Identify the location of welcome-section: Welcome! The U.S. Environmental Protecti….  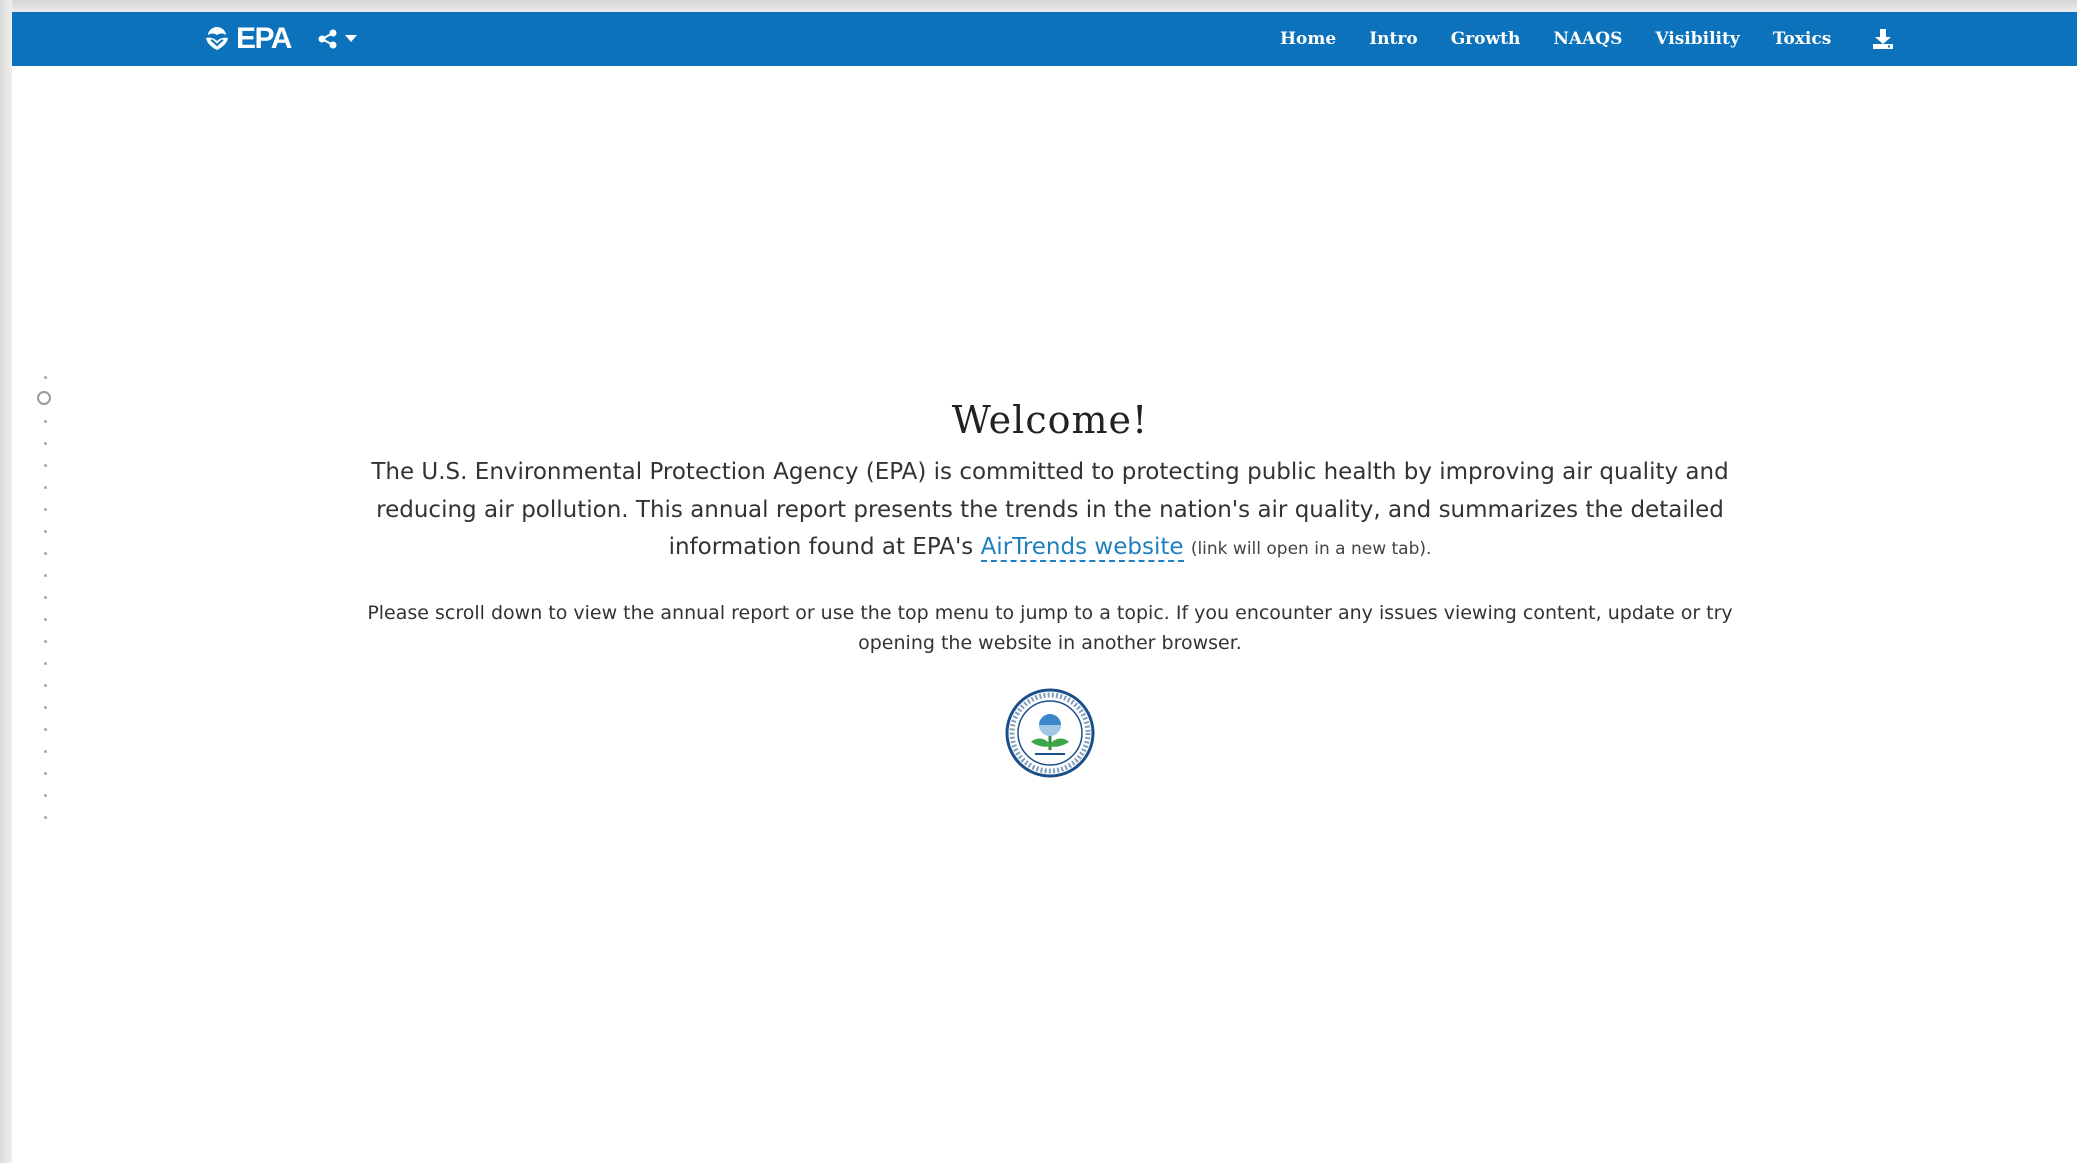
(1050, 528).